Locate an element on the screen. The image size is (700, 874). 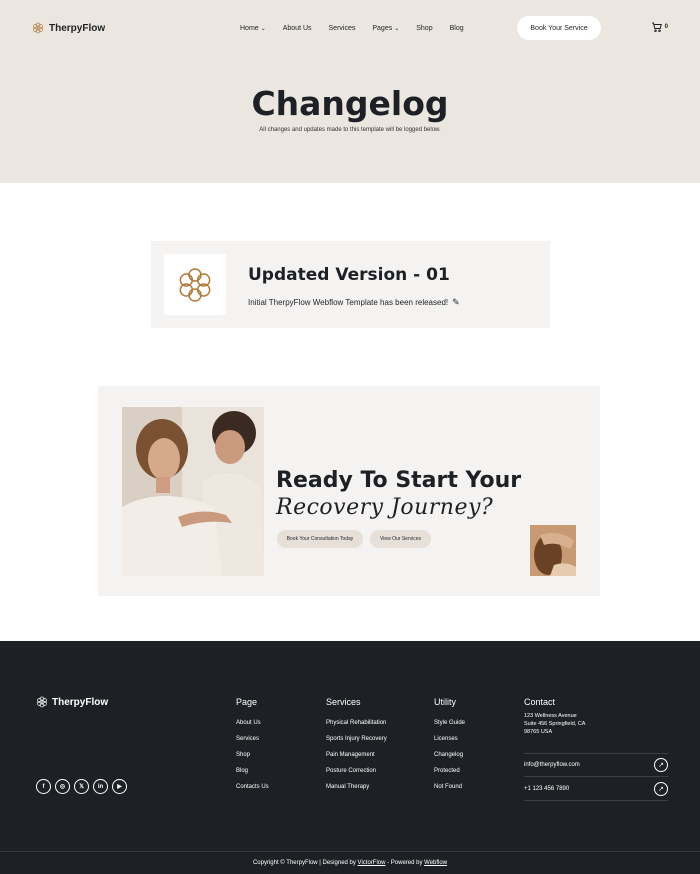
x-icon: 𝕏 is located at coordinates (81, 786).